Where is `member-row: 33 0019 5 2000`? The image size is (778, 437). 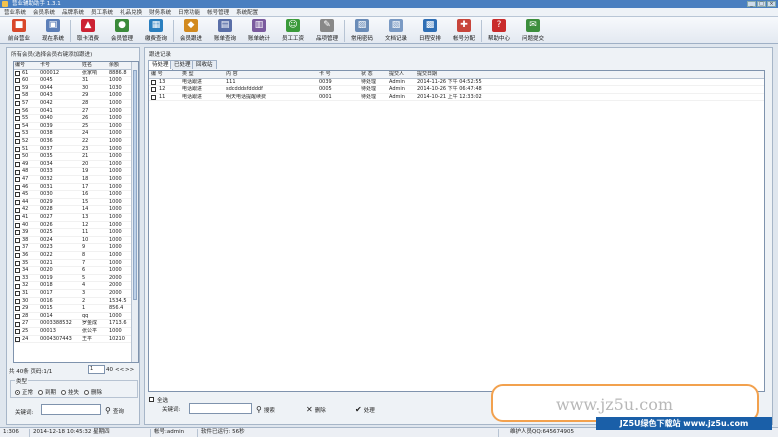
member-row: 33 0019 5 2000 is located at coordinates (76, 279).